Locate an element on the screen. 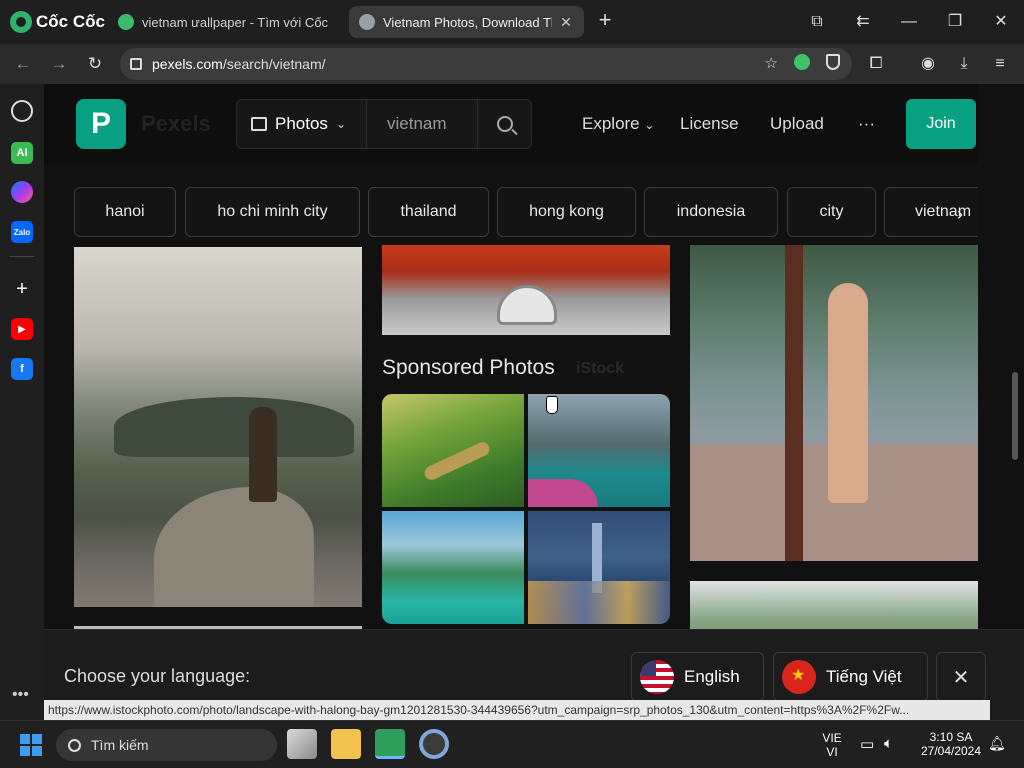 This screenshot has height=768, width=1024. file-explorer-icon is located at coordinates (346, 744).